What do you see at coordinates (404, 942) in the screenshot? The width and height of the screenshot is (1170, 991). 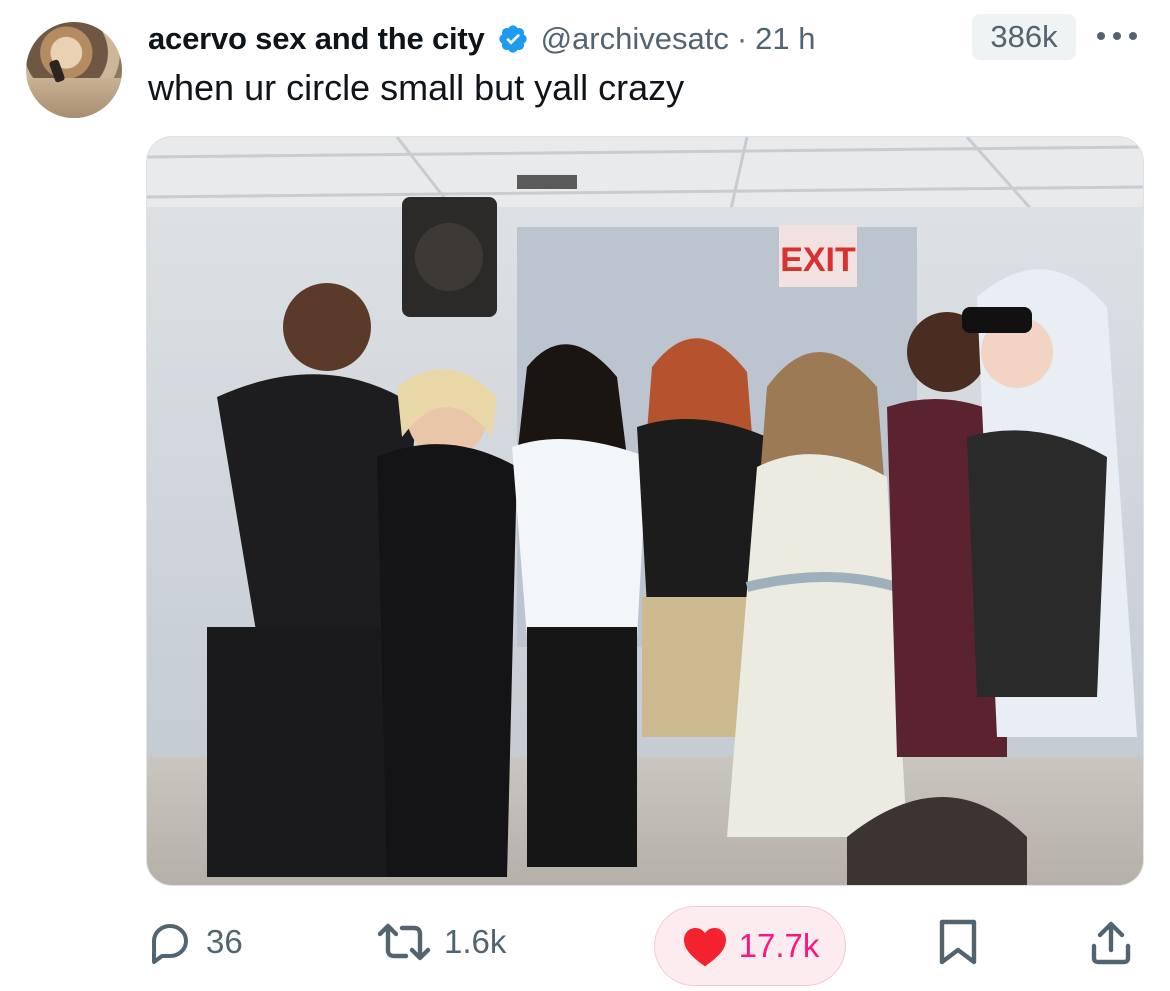 I see `repost-icon` at bounding box center [404, 942].